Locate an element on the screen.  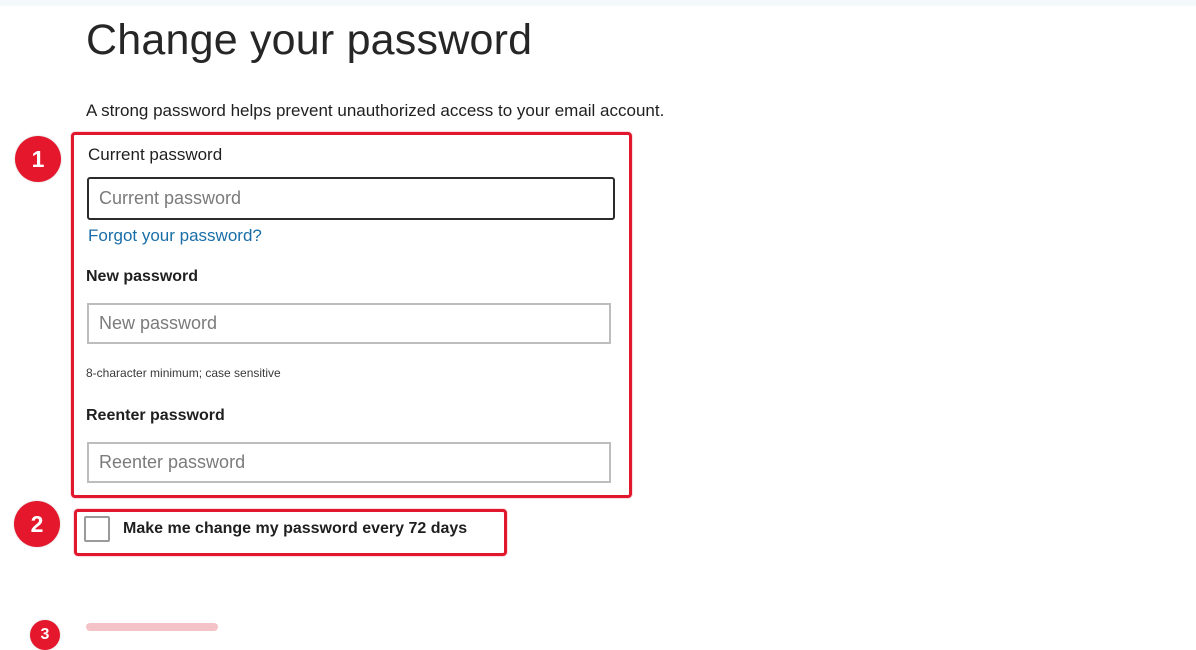
reenter-password-label: Reenter password is located at coordinates (155, 415).